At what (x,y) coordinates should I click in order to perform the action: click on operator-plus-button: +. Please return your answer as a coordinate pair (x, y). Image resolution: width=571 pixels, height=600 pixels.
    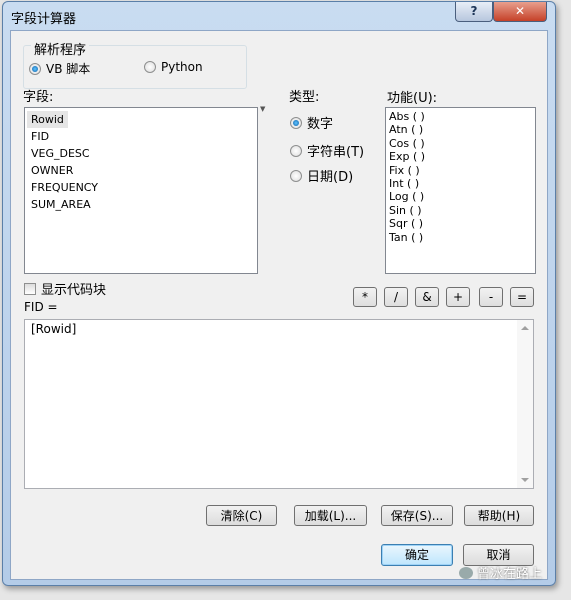
    Looking at the image, I should click on (458, 297).